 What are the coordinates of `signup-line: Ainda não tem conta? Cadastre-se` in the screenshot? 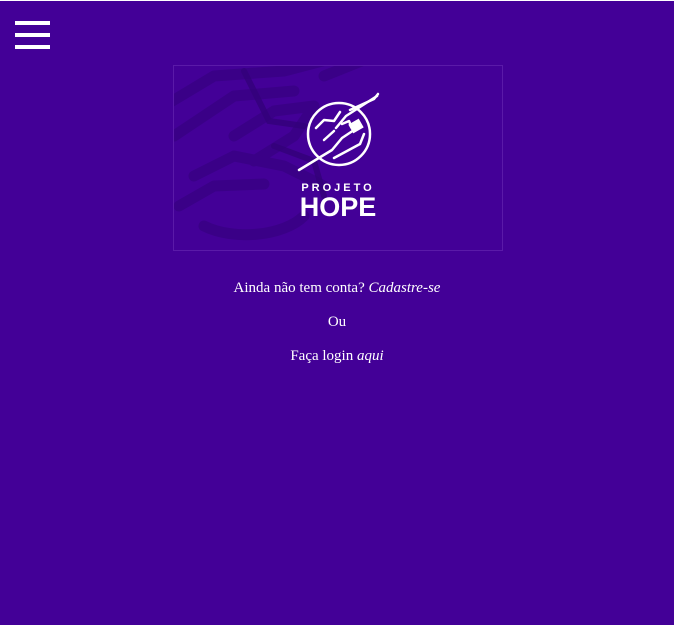 It's located at (337, 288).